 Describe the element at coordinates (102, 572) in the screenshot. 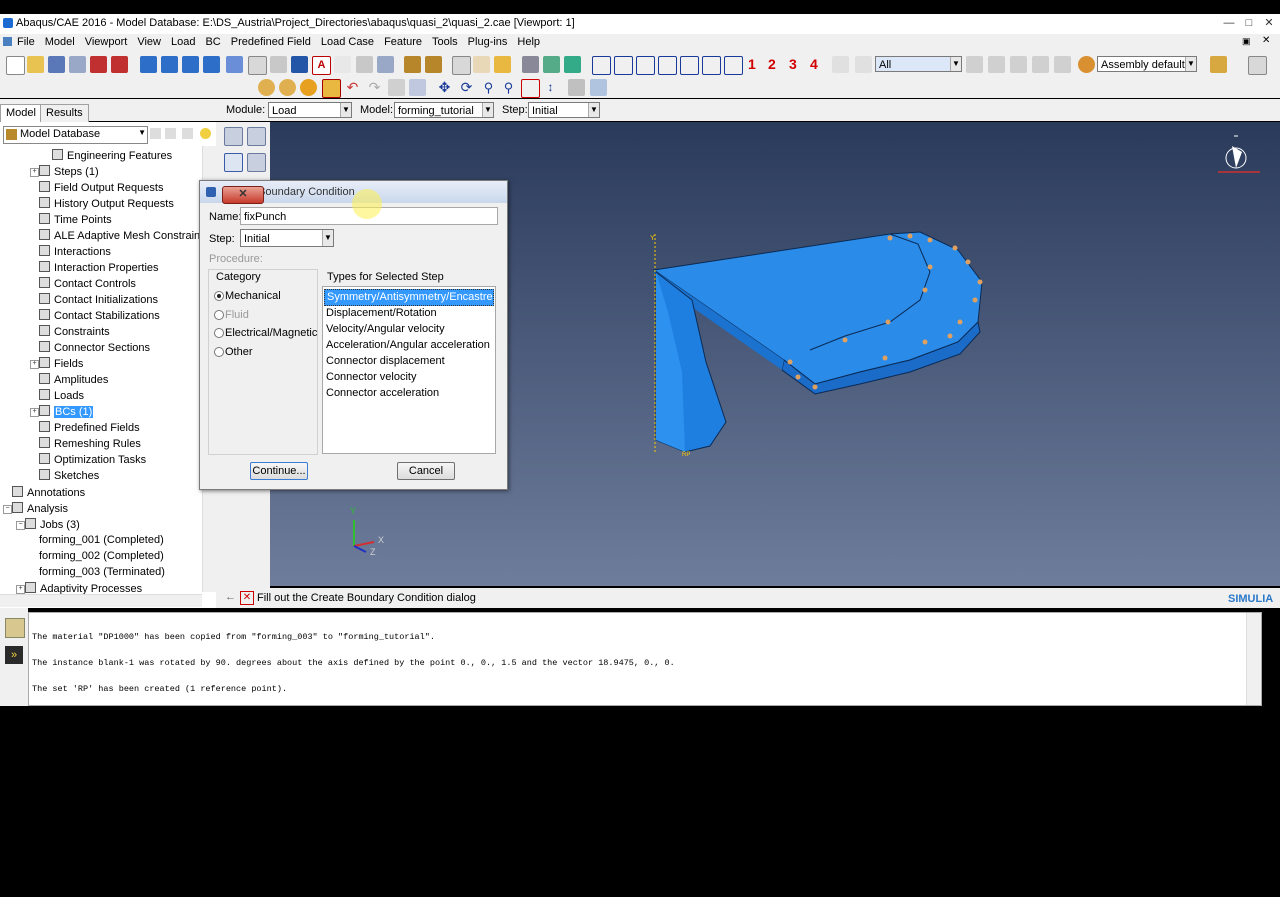

I see `tree-item-job-003: forming_003 (Terminated)` at that location.